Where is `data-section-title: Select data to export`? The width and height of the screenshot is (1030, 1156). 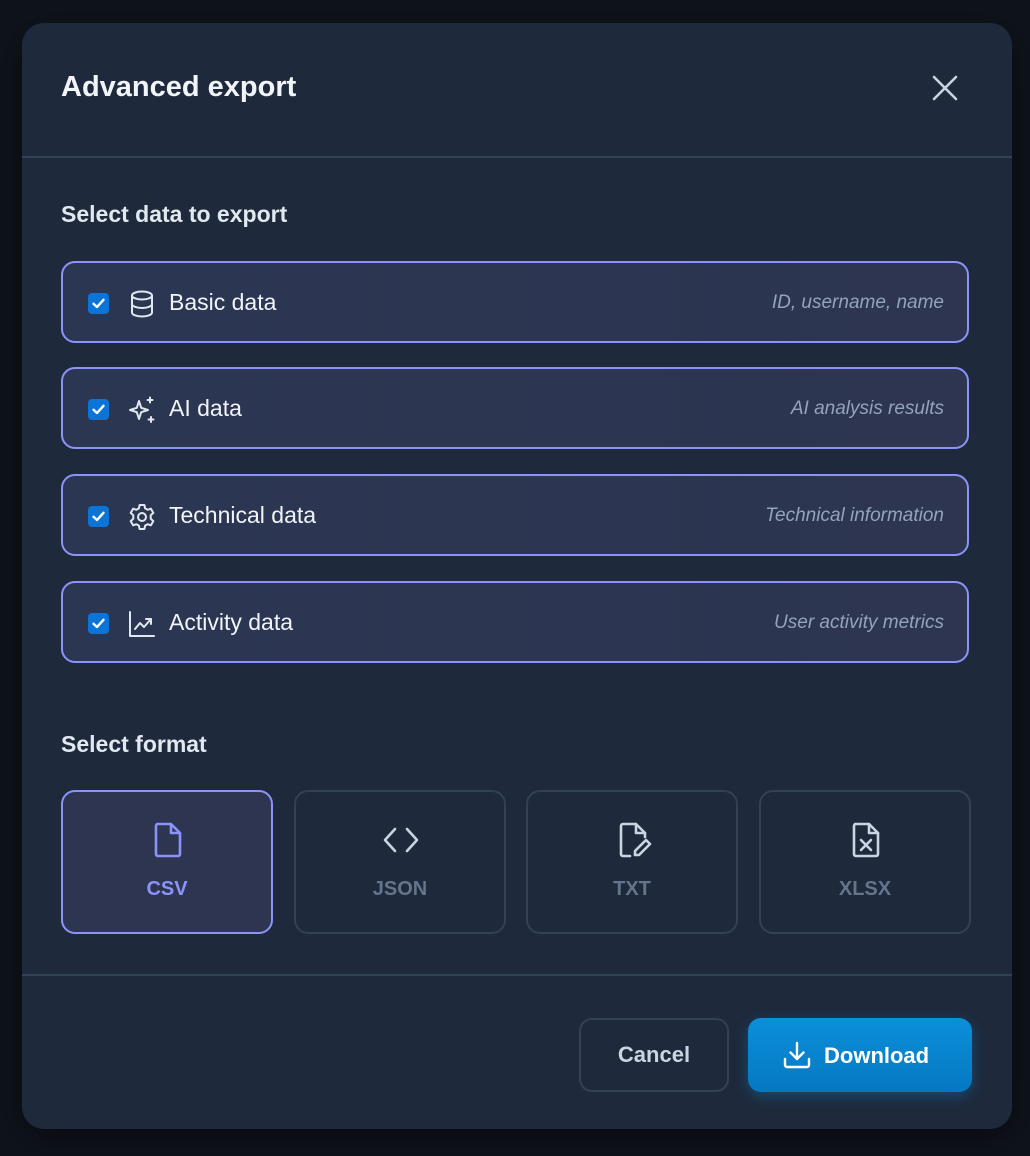
data-section-title: Select data to export is located at coordinates (174, 214).